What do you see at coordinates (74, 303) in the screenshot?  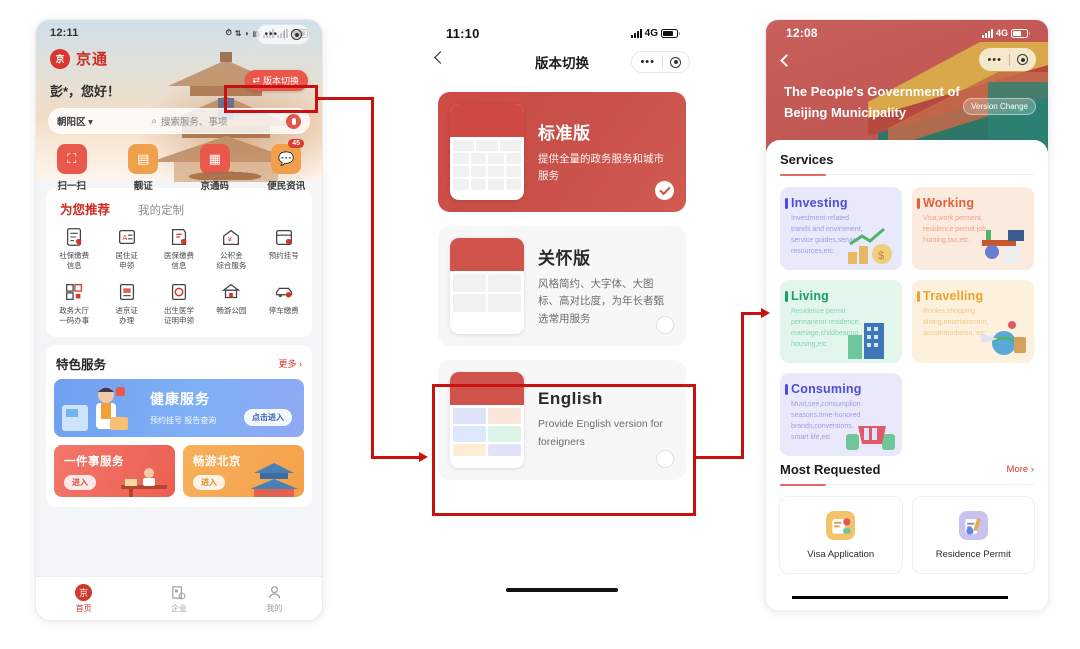 I see `service-item: 政务大厅 一码办事` at bounding box center [74, 303].